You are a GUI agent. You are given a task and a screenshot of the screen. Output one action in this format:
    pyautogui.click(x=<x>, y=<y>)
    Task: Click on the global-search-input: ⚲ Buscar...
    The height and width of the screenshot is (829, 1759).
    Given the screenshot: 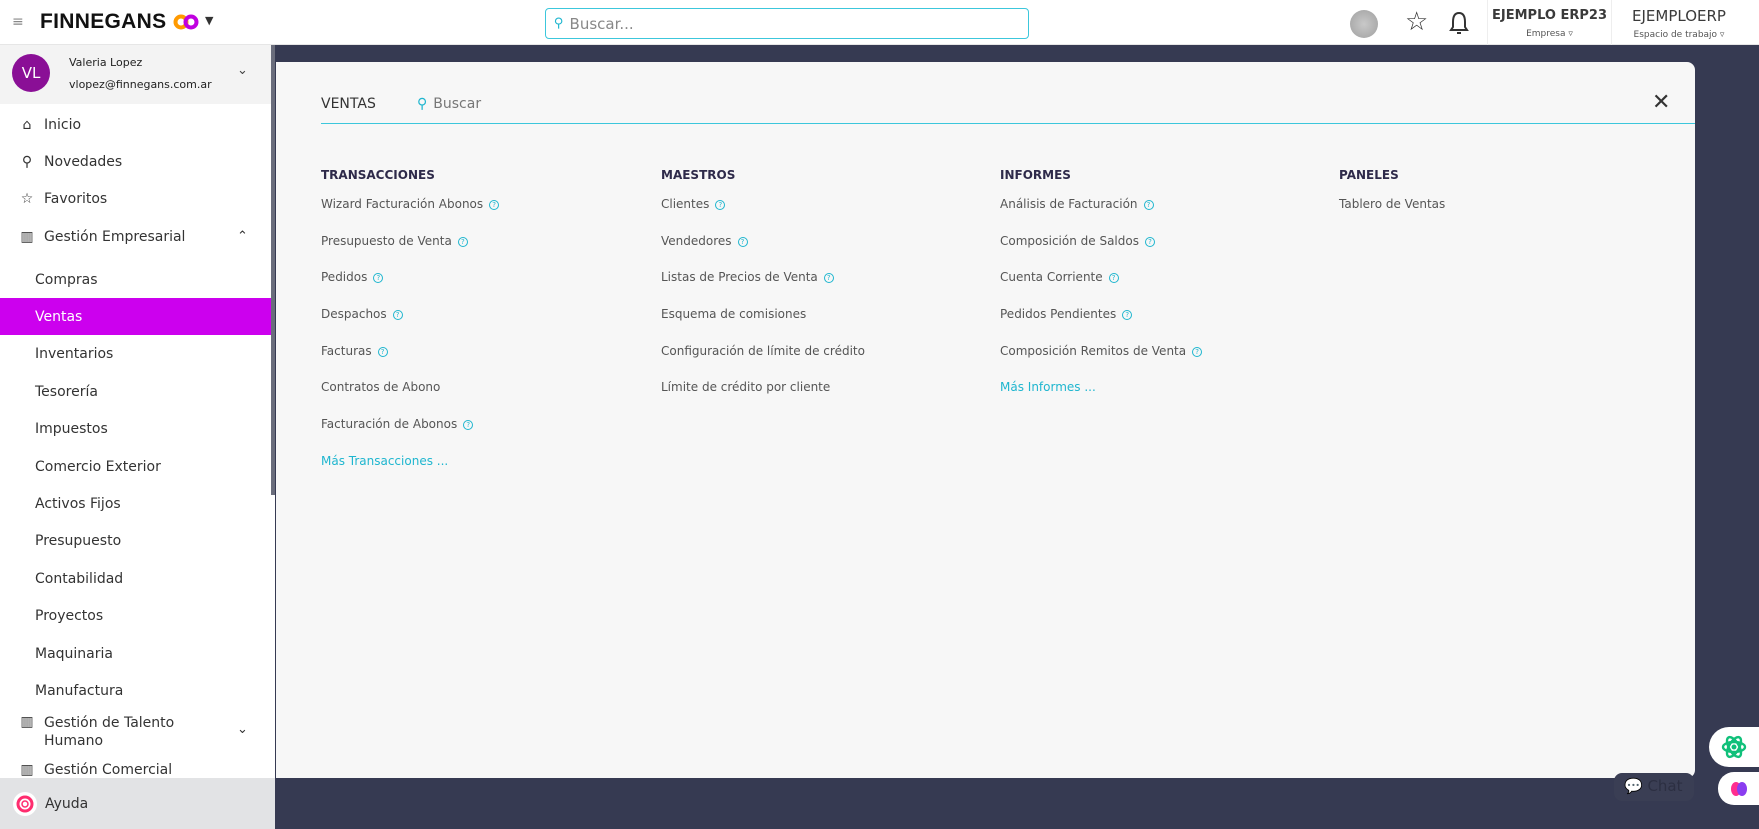 What is the action you would take?
    pyautogui.click(x=787, y=23)
    